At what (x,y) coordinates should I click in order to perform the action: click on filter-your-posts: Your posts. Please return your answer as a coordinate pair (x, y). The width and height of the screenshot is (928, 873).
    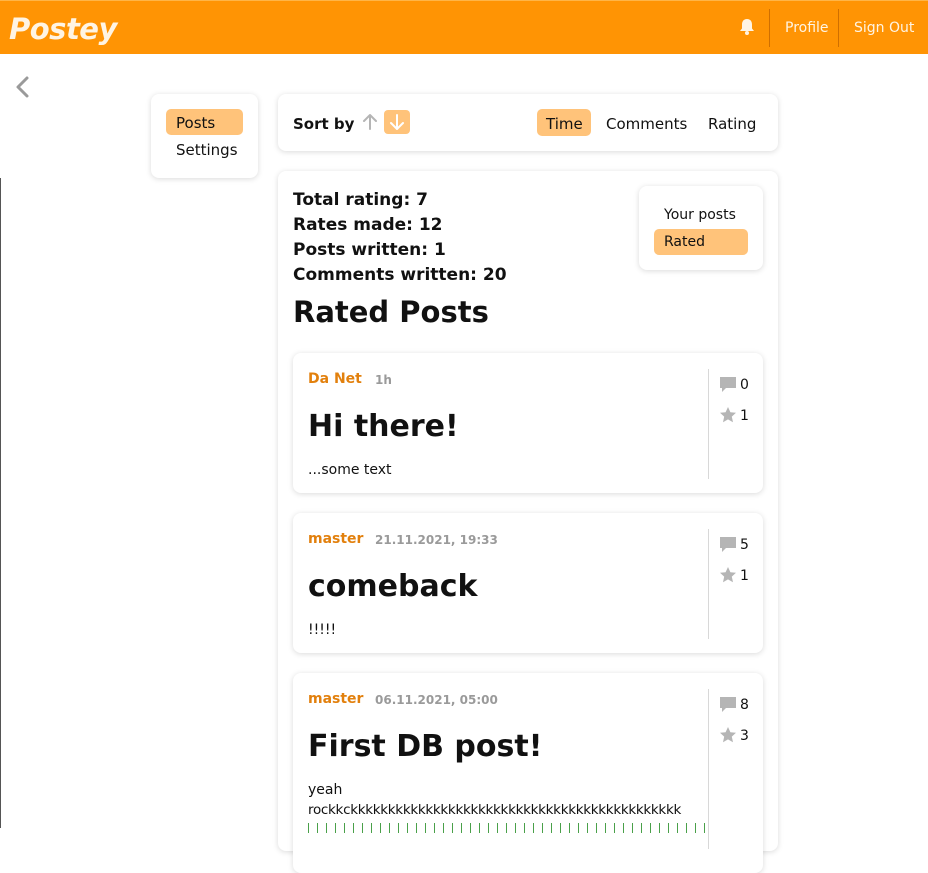
    Looking at the image, I should click on (700, 215).